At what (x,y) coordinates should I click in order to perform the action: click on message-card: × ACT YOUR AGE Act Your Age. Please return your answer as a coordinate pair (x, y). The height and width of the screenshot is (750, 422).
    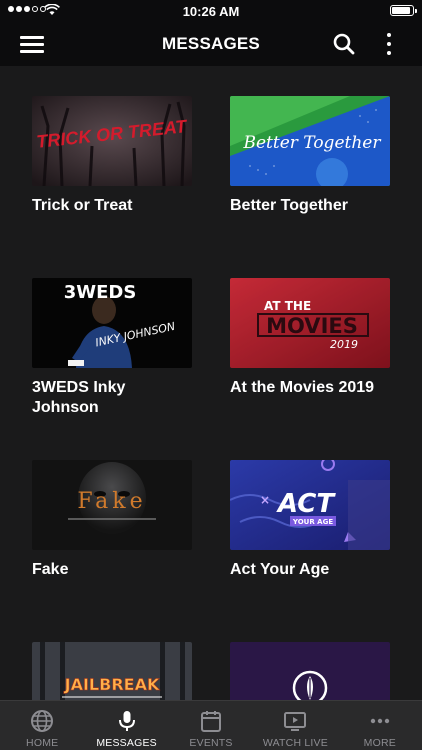
    Looking at the image, I should click on (310, 520).